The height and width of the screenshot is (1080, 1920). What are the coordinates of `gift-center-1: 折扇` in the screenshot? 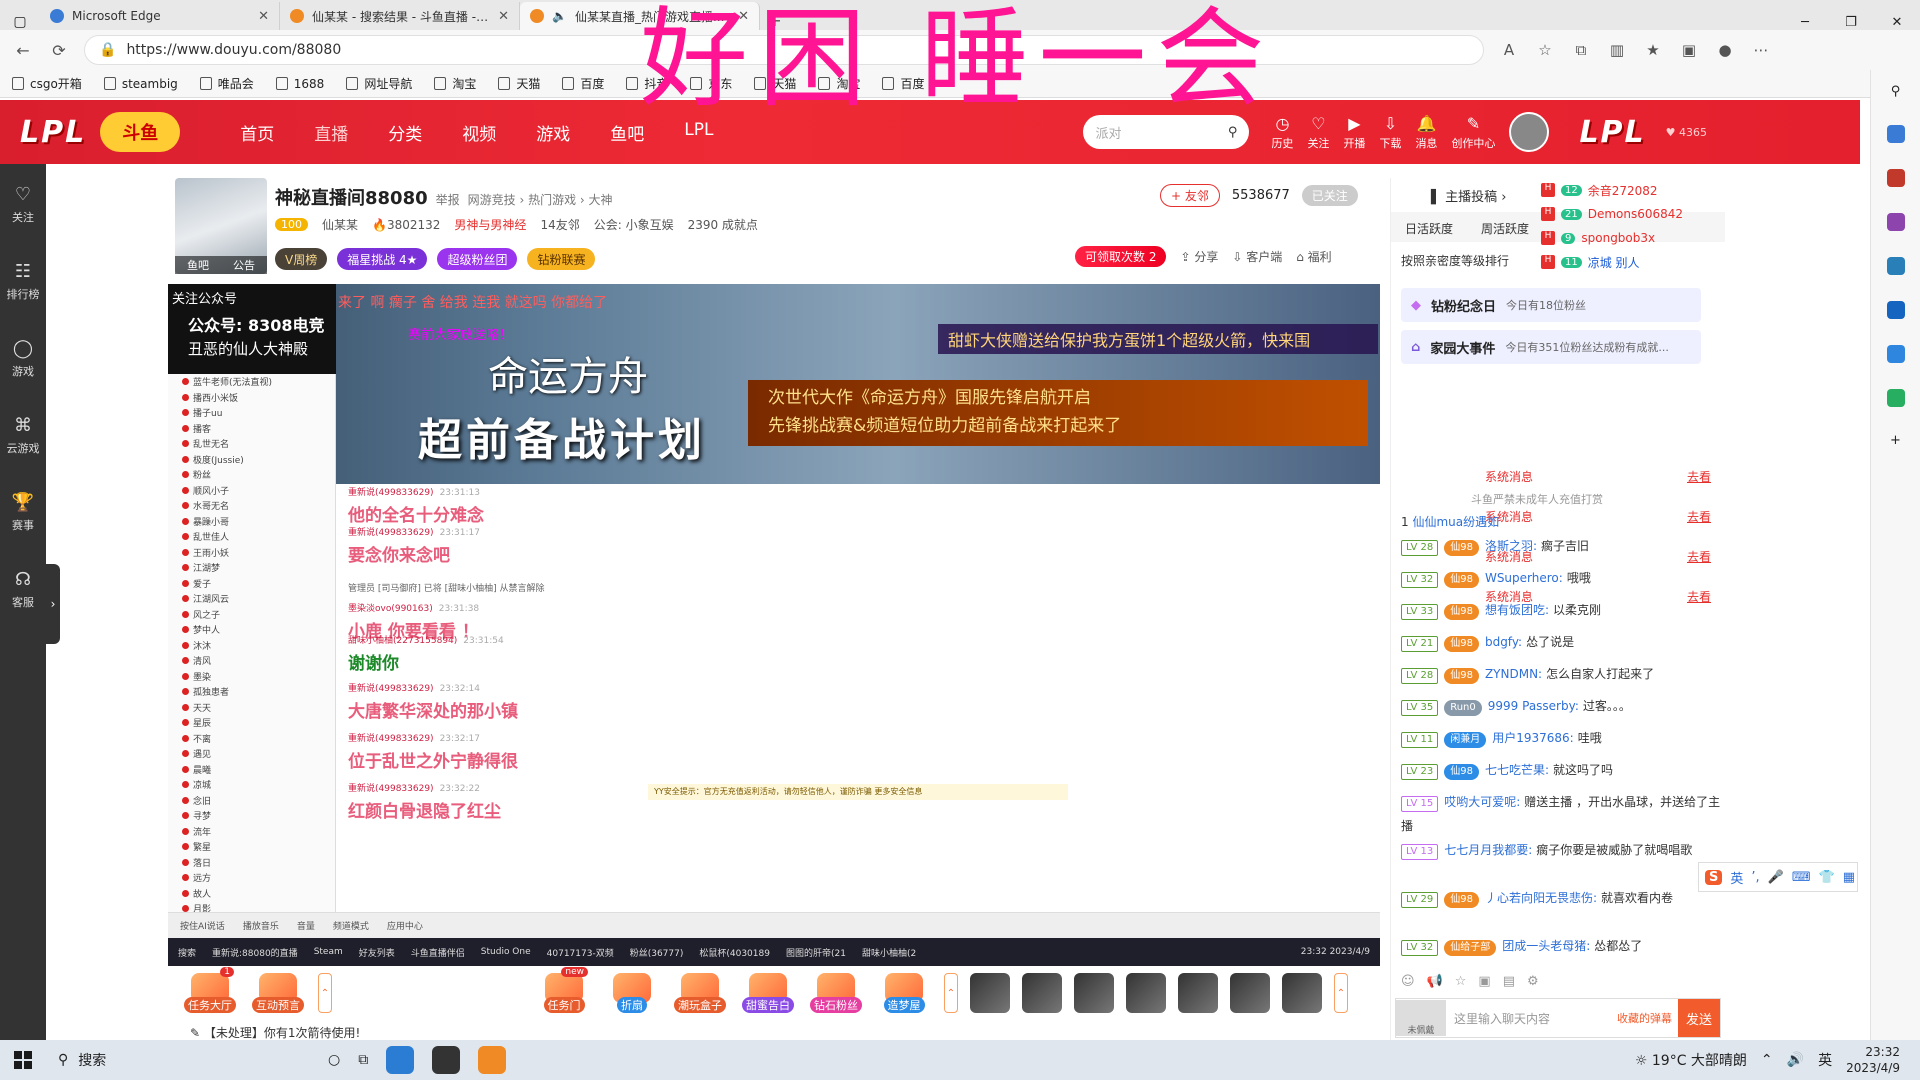 It's located at (632, 993).